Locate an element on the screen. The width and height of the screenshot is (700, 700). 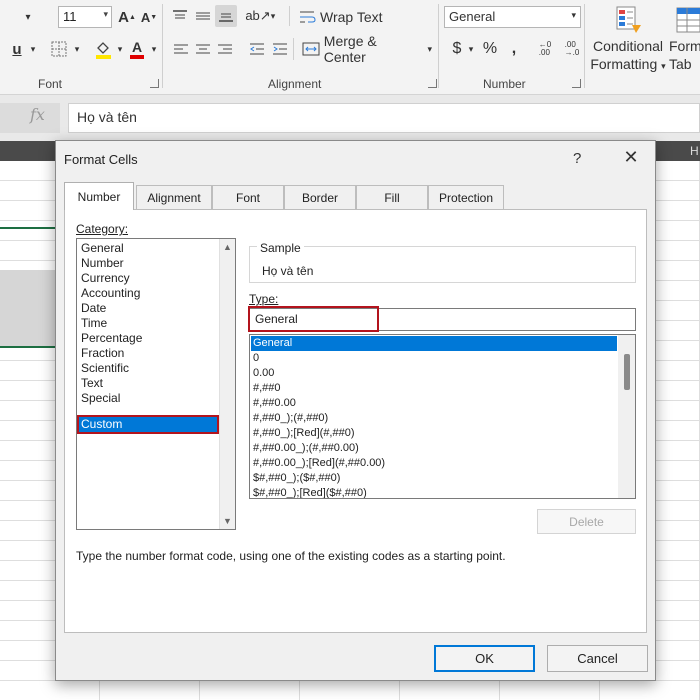
font-name-dropdown-arrow: ▾ is located at coordinates (28, 17).